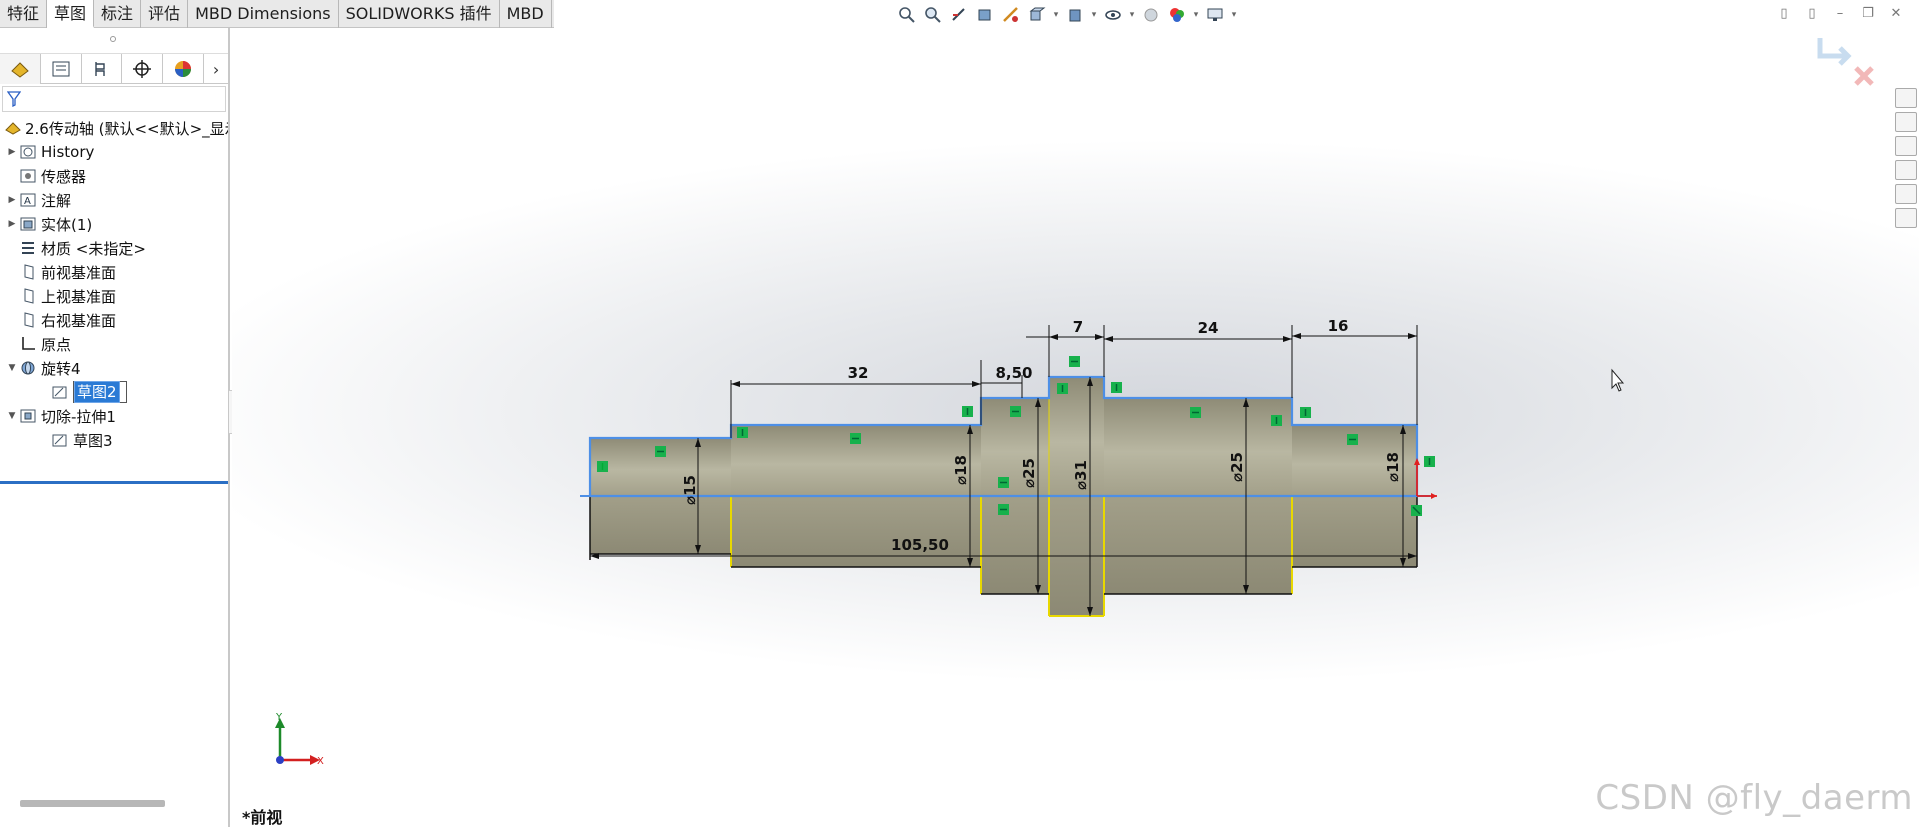 This screenshot has width=1919, height=827. I want to click on cancel-icon, so click(1864, 76).